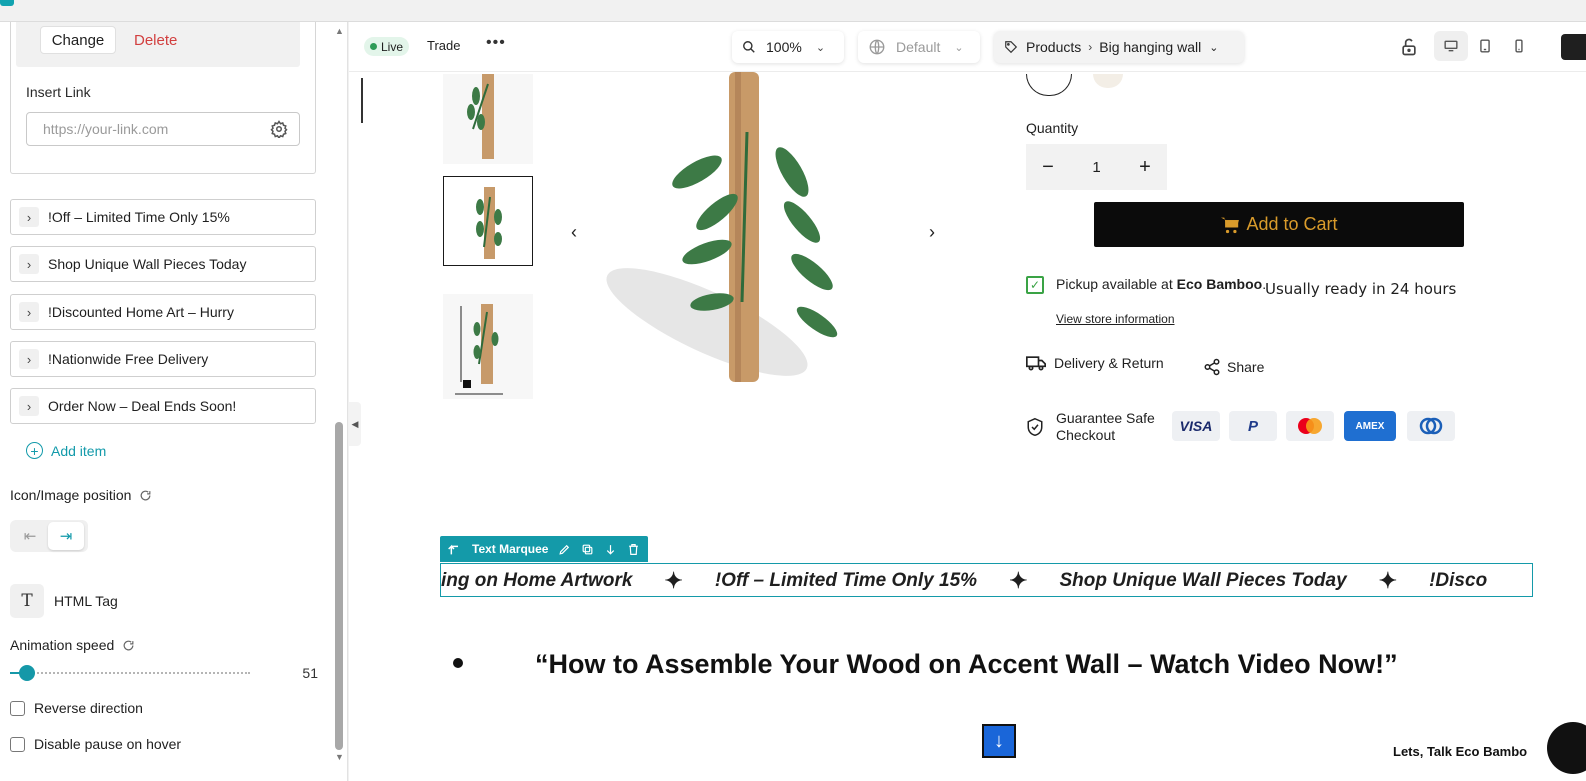  Describe the element at coordinates (1203, 580) in the screenshot. I see `marquee-text: Shop Unique Wall Pieces Today` at that location.